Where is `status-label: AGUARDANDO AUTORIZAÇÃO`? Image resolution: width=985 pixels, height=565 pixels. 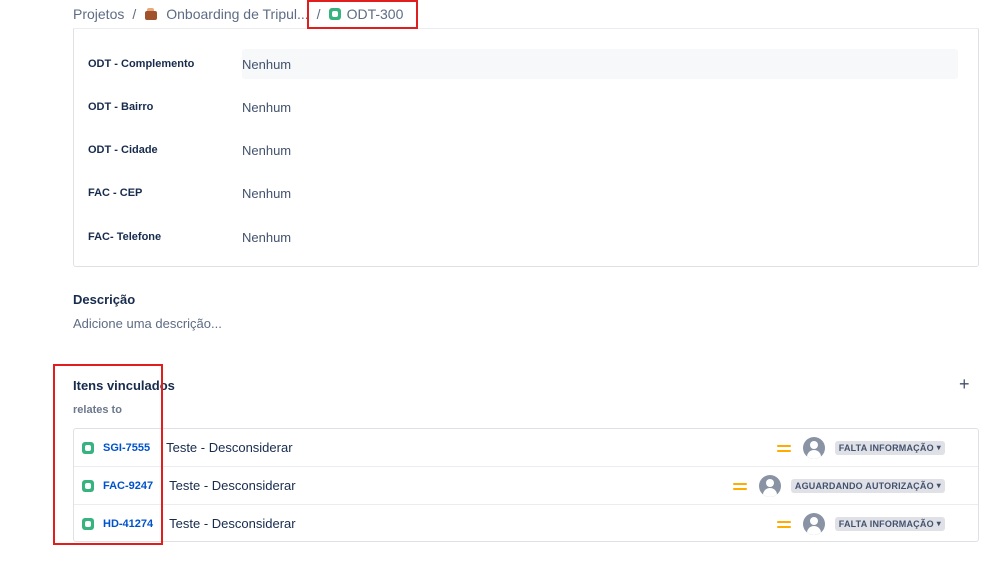
status-label: AGUARDANDO AUTORIZAÇÃO is located at coordinates (864, 485).